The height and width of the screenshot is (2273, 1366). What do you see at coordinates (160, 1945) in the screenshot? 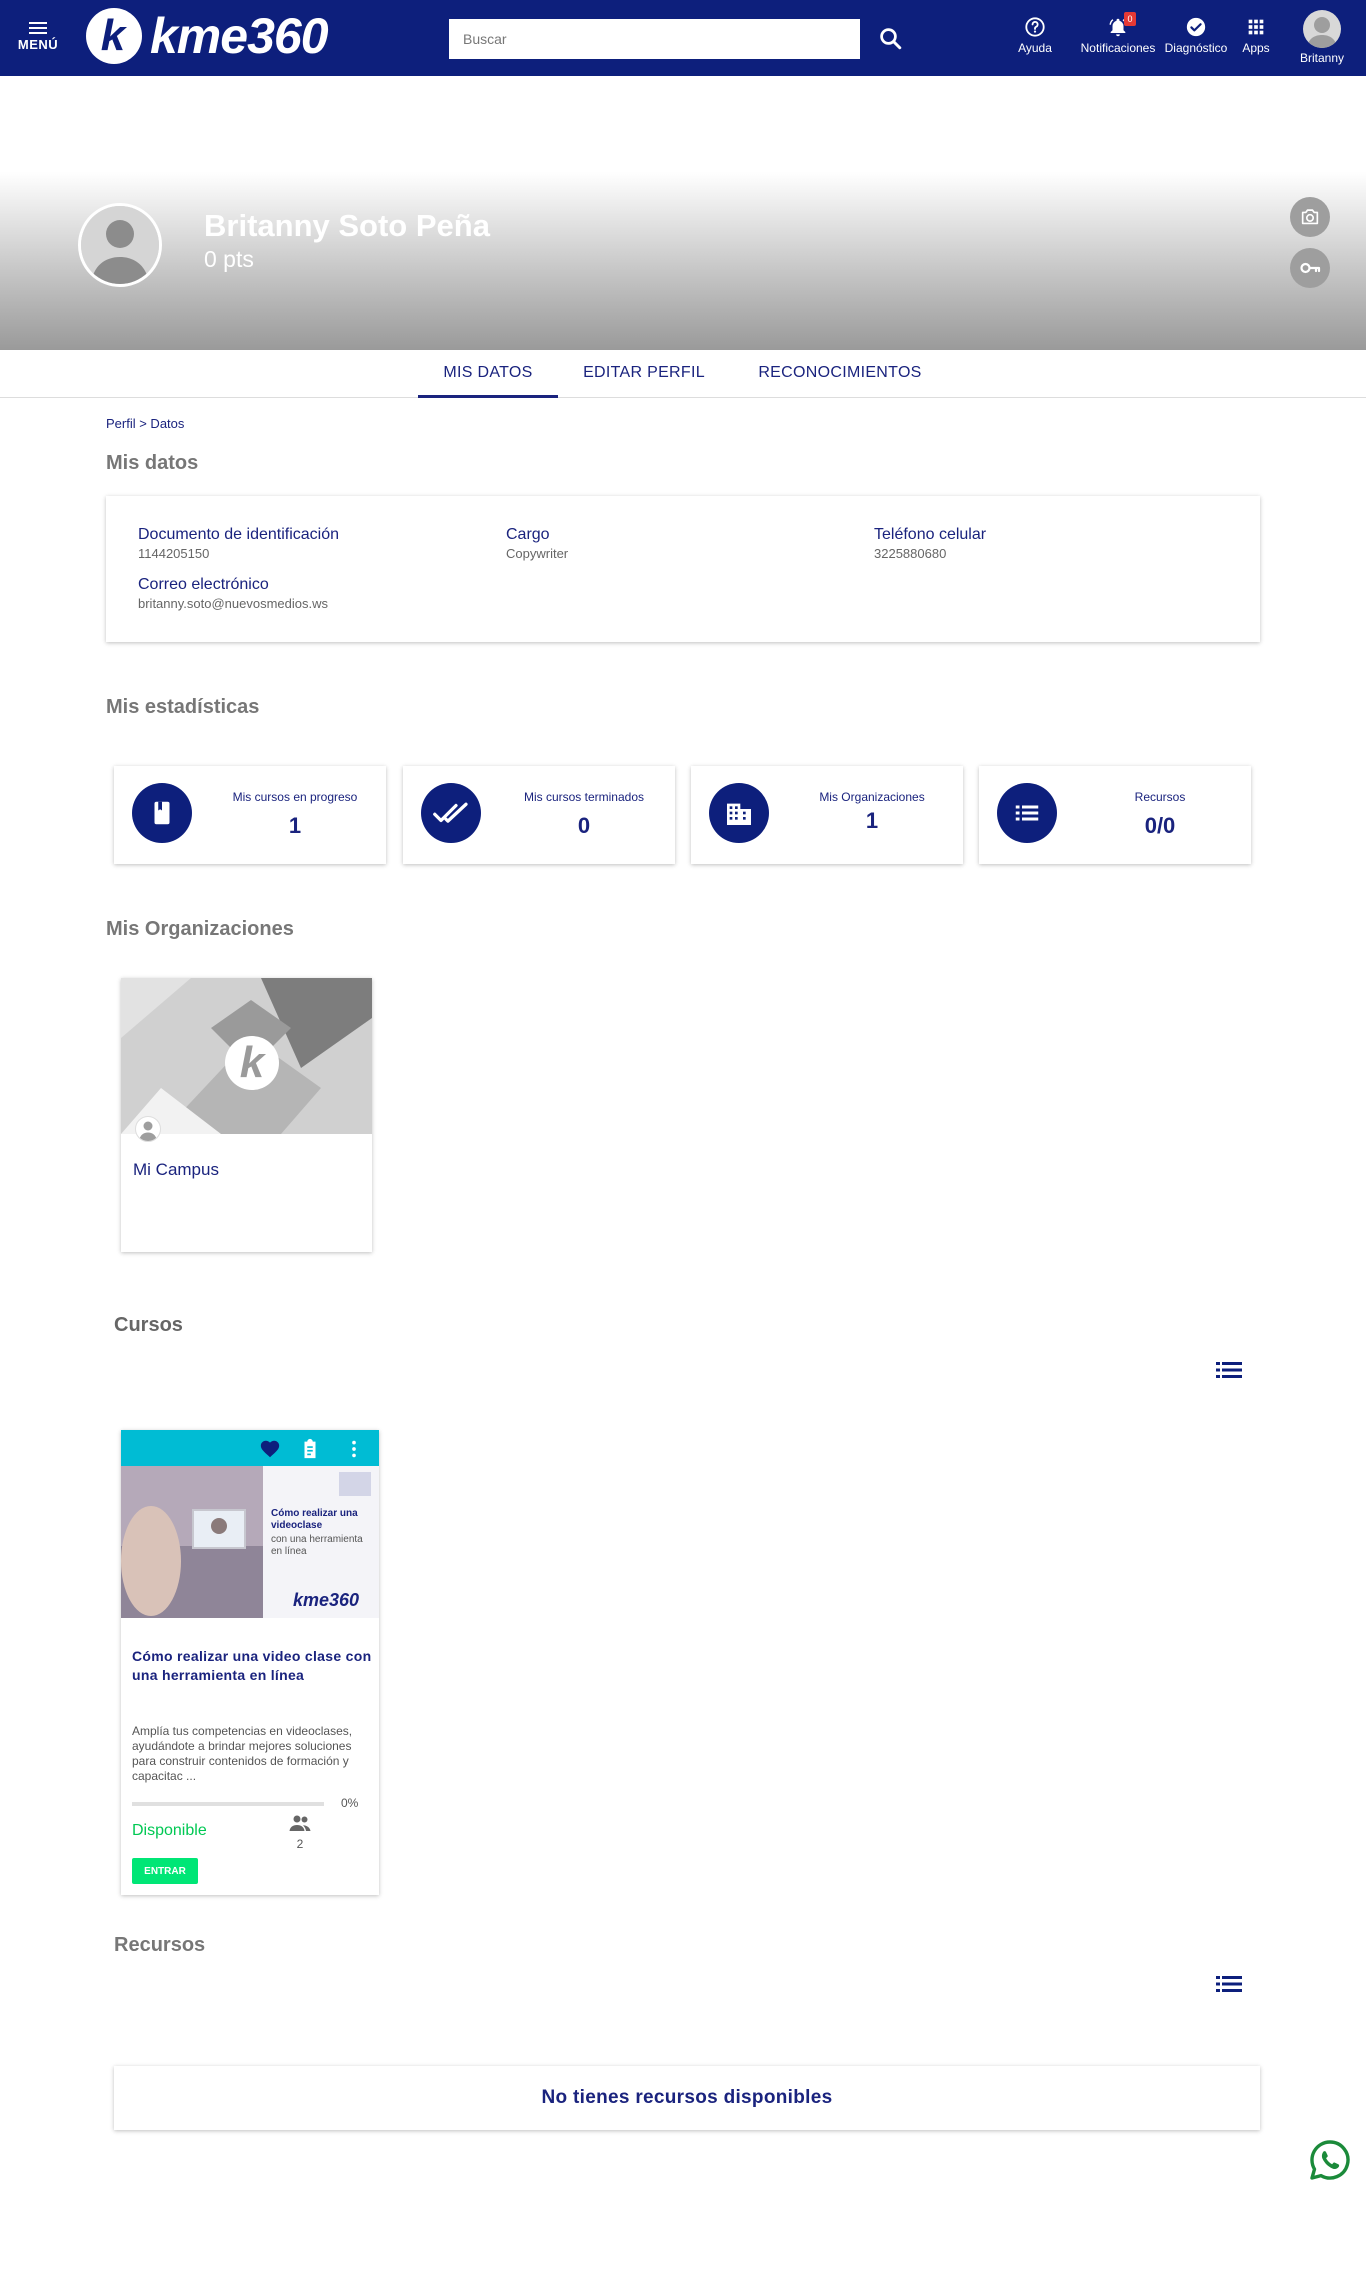
I see `recursos-title: Recursos` at bounding box center [160, 1945].